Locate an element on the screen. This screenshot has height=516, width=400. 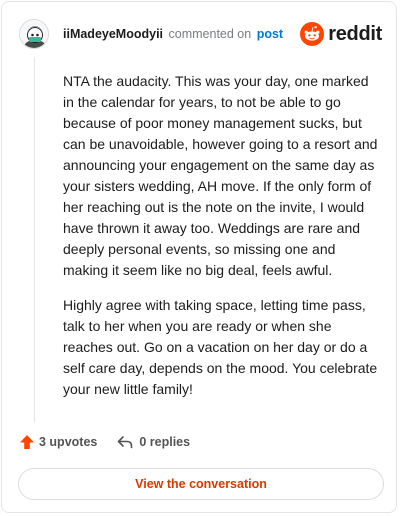
upvote-count: 3 upvotes is located at coordinates (68, 442).